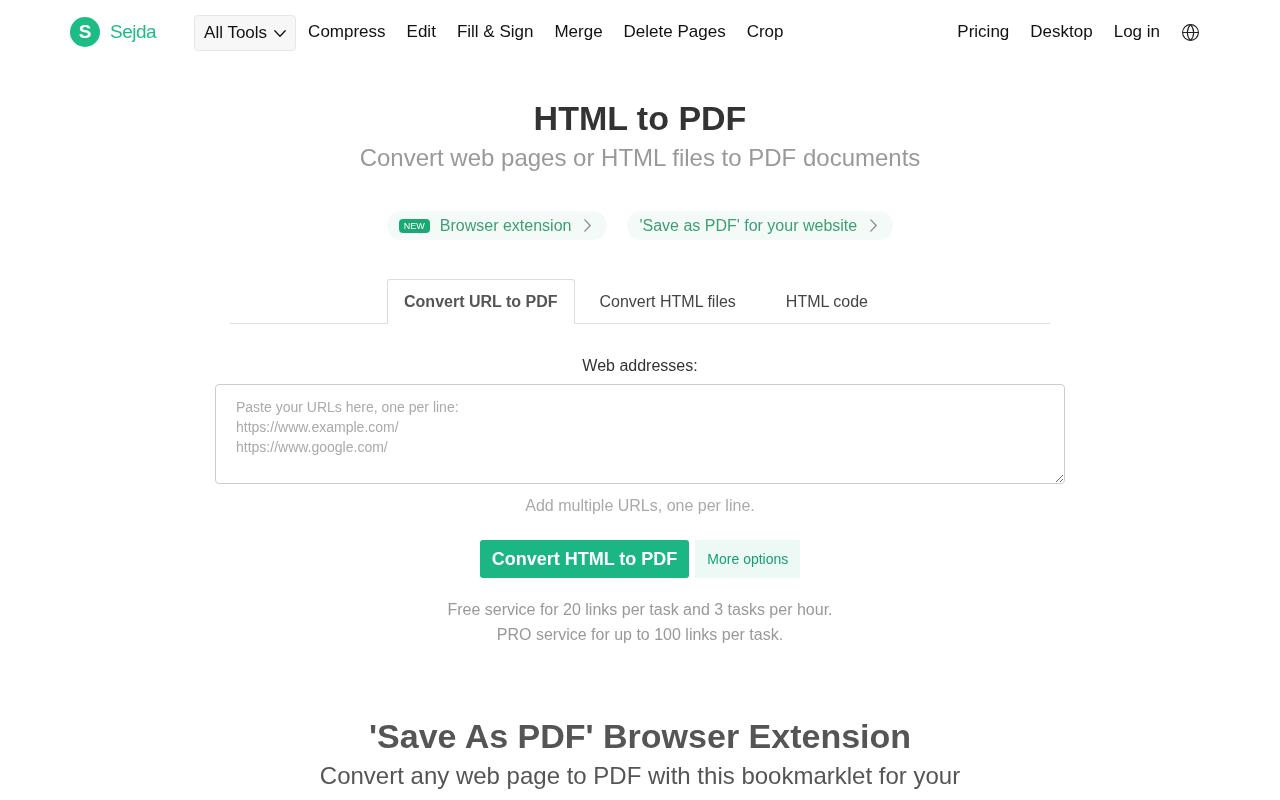  I want to click on field-hint: Add multiple URLs, one per line., so click(640, 506).